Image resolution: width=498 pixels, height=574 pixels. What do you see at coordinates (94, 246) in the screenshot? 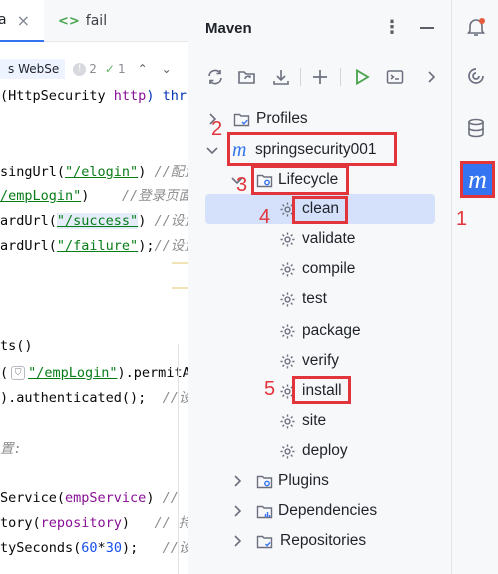
I see `code-line: ardUrl("/failure");//设置` at bounding box center [94, 246].